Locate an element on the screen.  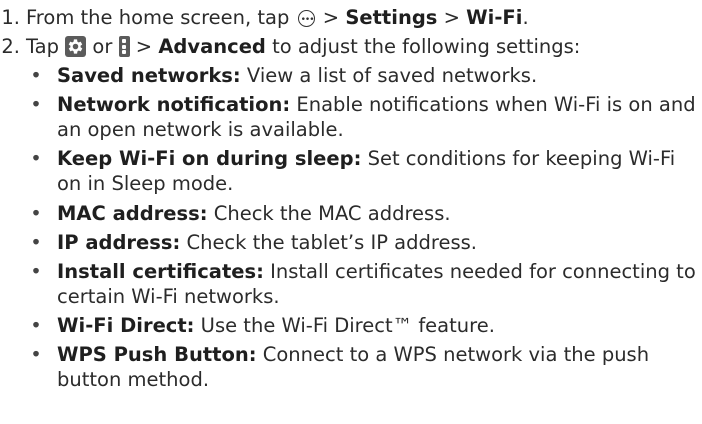
step-number: 2. is located at coordinates (10, 46).